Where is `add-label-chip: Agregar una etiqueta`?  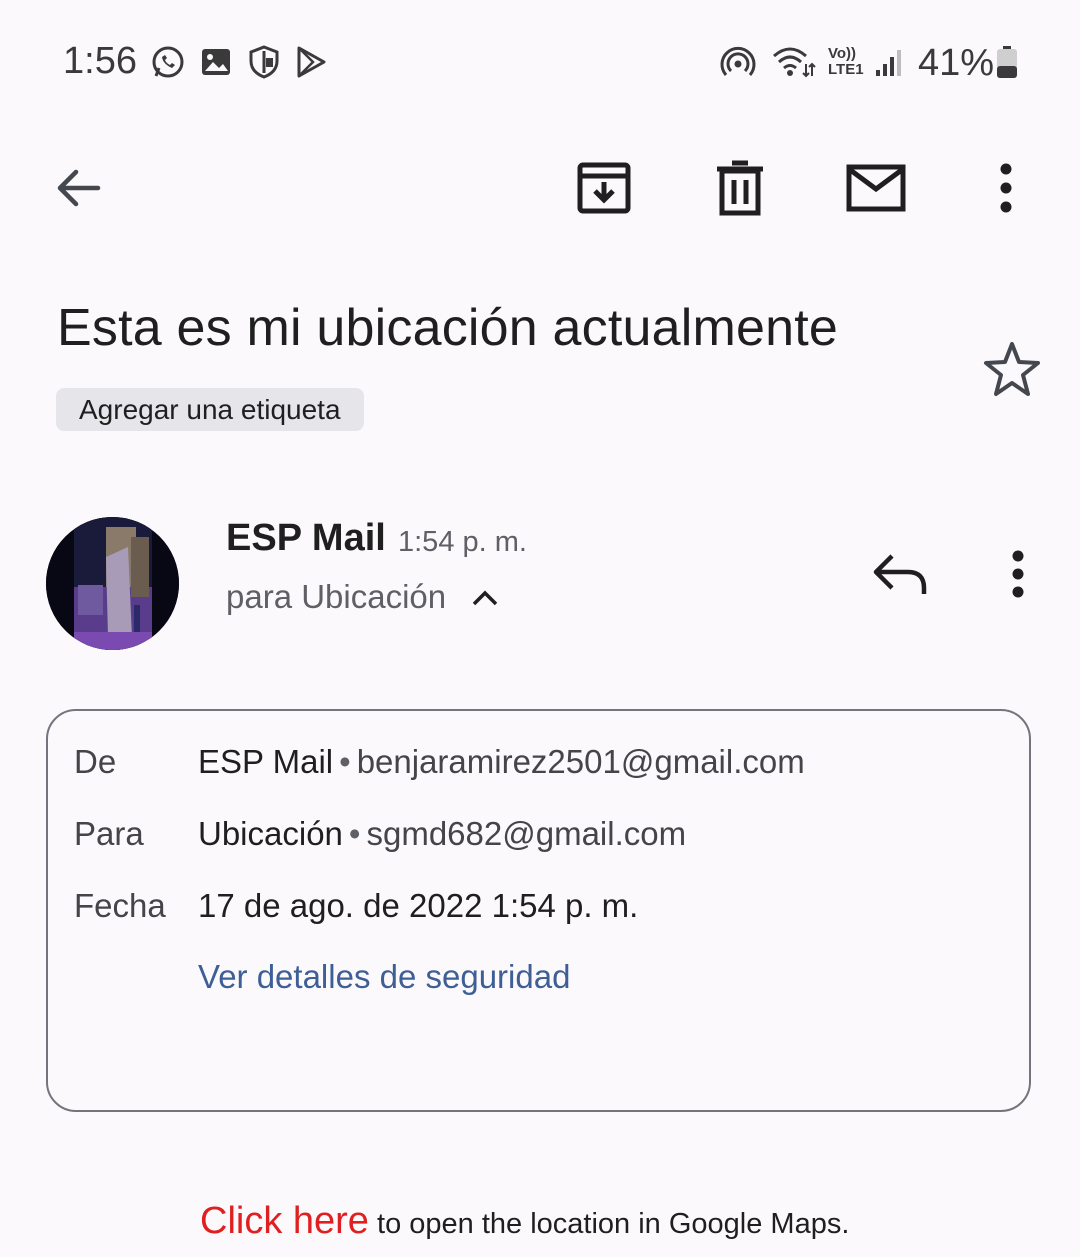 add-label-chip: Agregar una etiqueta is located at coordinates (210, 409).